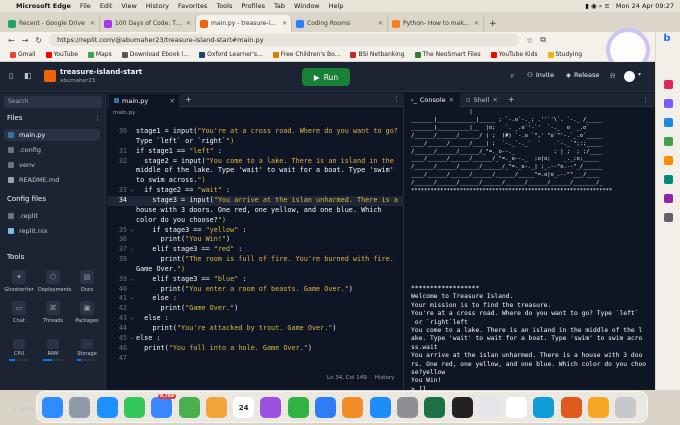 This screenshot has height=425, width=680. I want to click on tab-replit-main: main.py - treasure-island-start✕, so click(244, 23).